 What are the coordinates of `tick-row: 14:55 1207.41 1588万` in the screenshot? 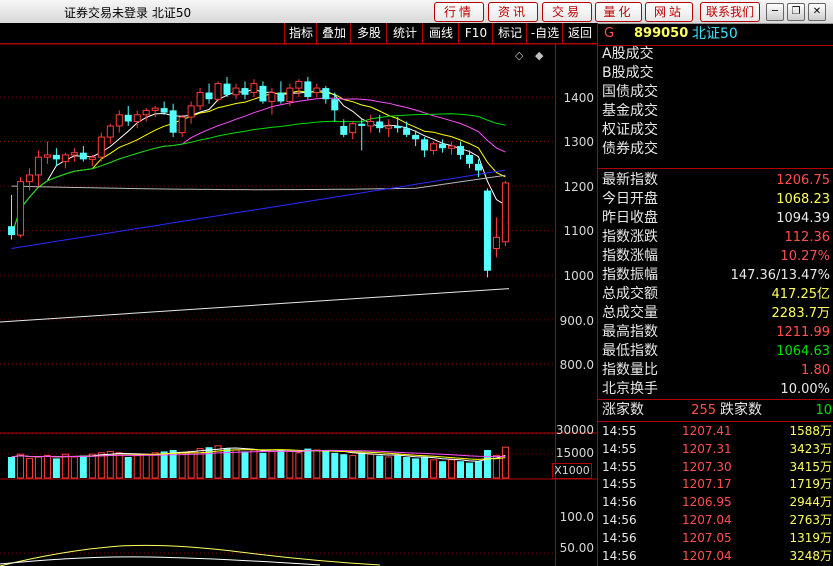 It's located at (715, 432).